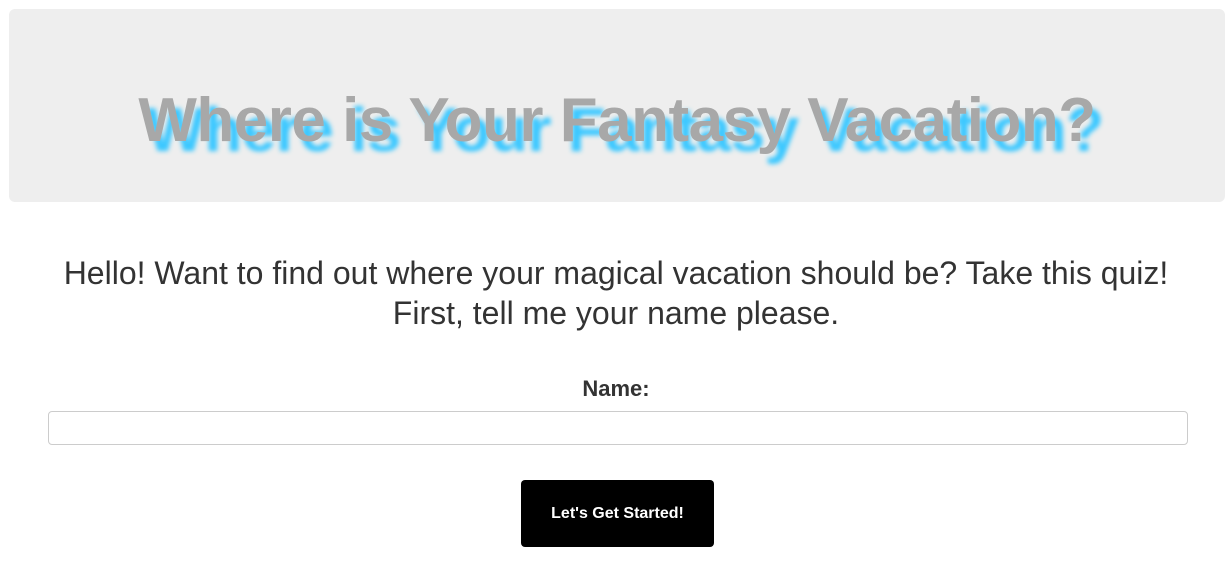 This screenshot has width=1232, height=561. Describe the element at coordinates (616, 388) in the screenshot. I see `name-label: Name:` at that location.